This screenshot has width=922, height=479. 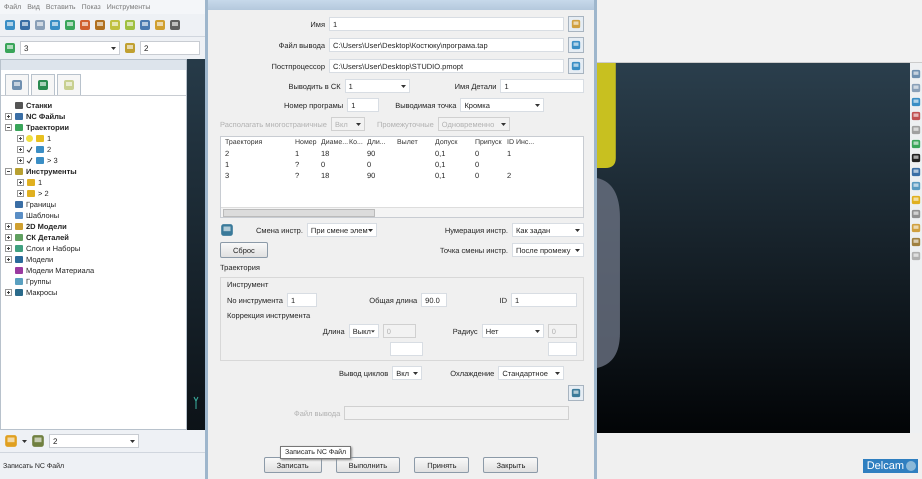 I want to click on axis-icon, so click(x=196, y=403).